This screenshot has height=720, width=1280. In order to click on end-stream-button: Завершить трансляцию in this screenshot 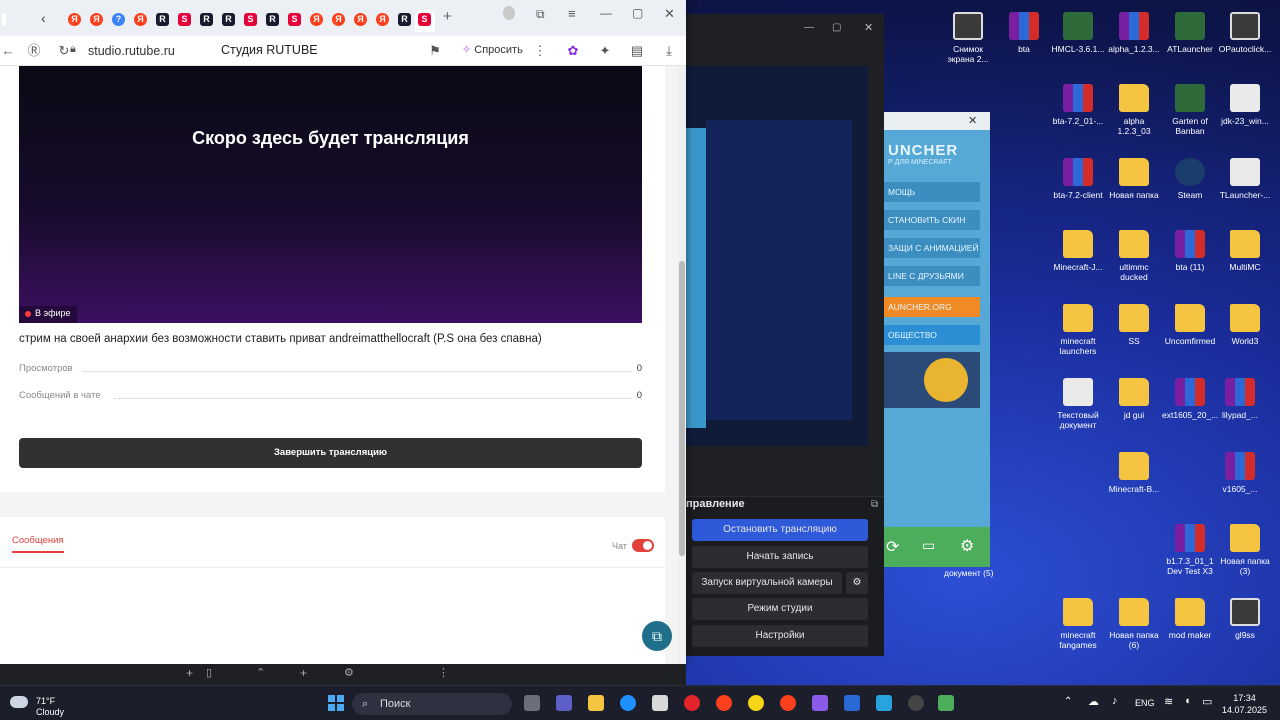, I will do `click(330, 453)`.